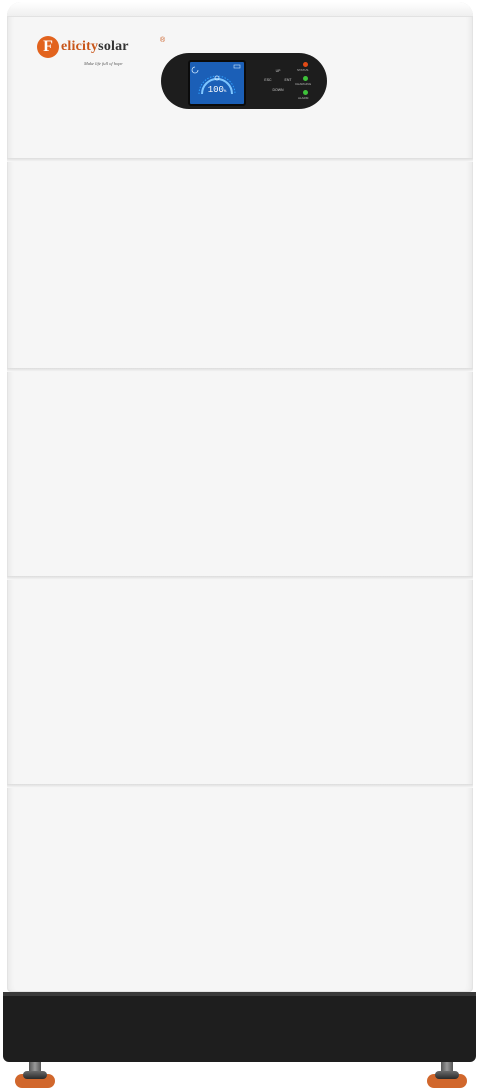 The width and height of the screenshot is (479, 1092). I want to click on lcd-screen: 100%, so click(217, 83).